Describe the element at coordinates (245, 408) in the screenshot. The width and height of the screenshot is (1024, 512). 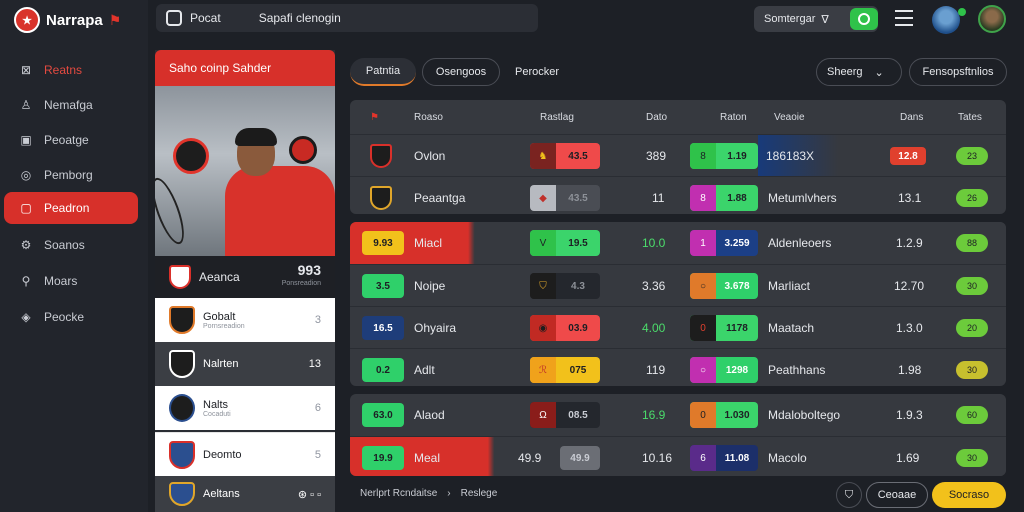
I see `list-item: Nalts Cocaduti 6` at that location.